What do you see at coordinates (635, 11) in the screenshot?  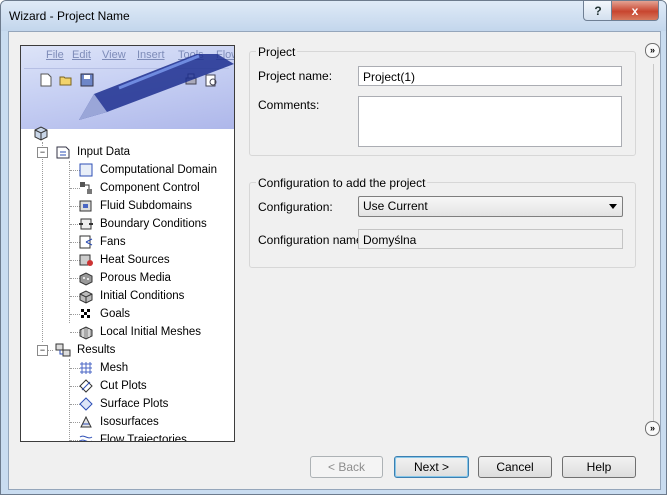 I see `close-button: x` at bounding box center [635, 11].